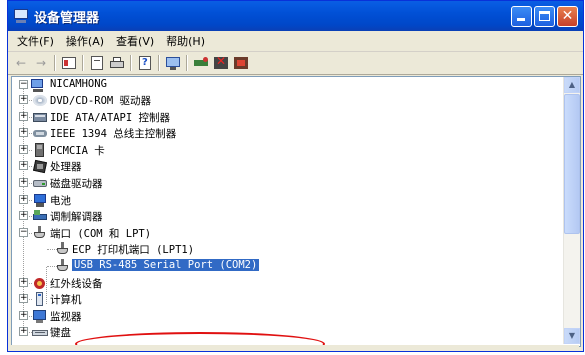 This screenshot has height=355, width=585. Describe the element at coordinates (77, 150) in the screenshot. I see `tree-item-label: PCMCIA 卡` at that location.